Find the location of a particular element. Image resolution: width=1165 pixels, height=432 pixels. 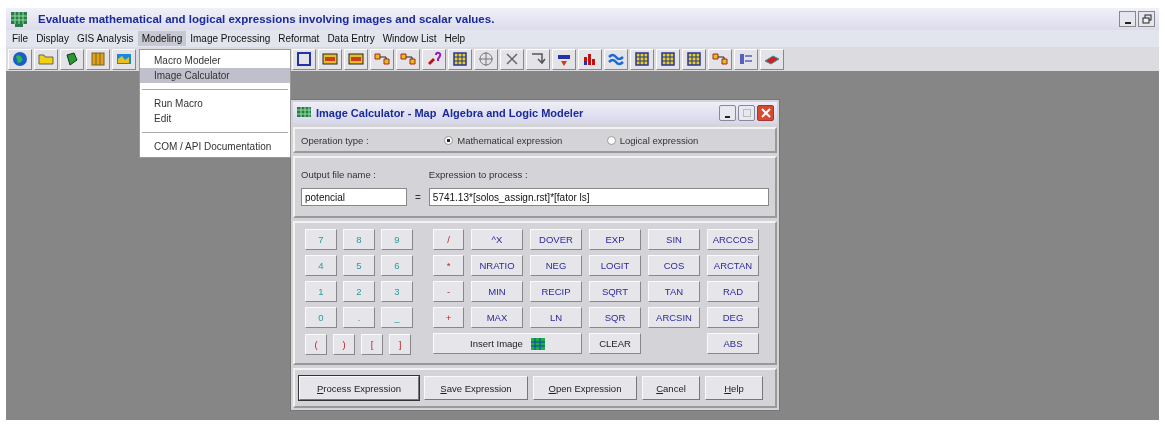

dialog-button: Save Expression is located at coordinates (476, 388).